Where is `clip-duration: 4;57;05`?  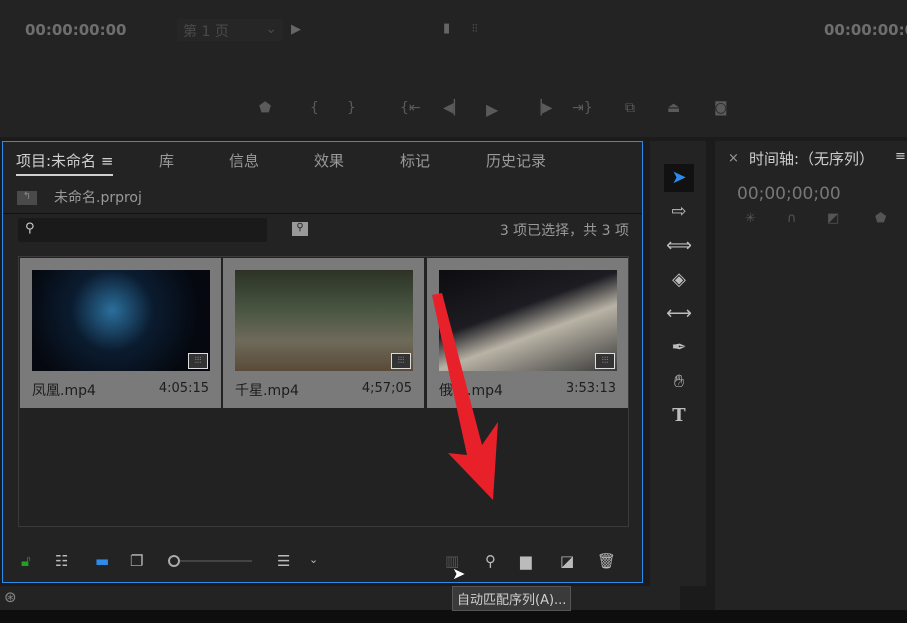 clip-duration: 4;57;05 is located at coordinates (386, 388).